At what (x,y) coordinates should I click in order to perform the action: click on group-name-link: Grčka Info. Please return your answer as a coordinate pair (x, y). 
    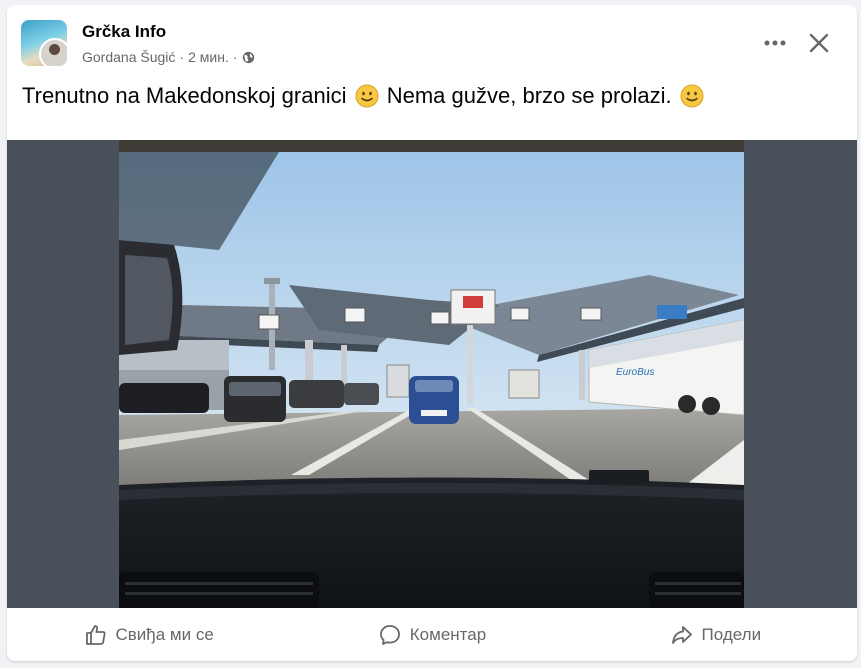
    Looking at the image, I should click on (124, 32).